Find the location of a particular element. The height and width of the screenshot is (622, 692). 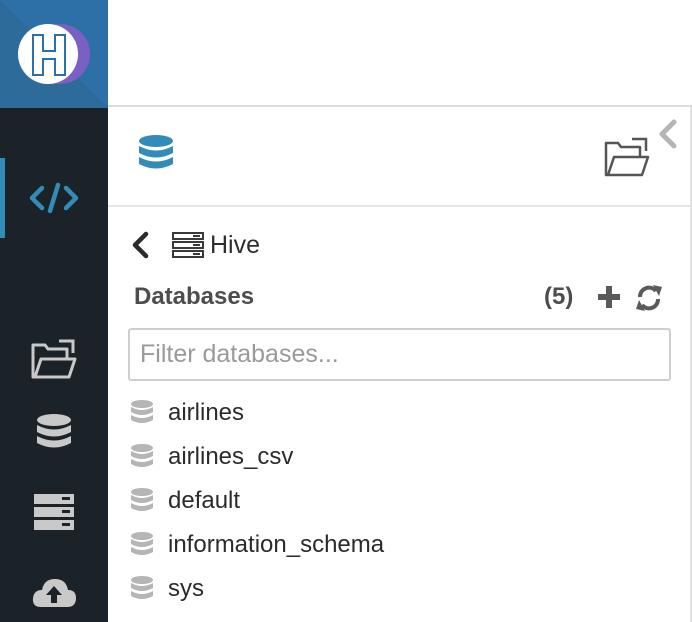

hue-logo: c is located at coordinates (54, 54).